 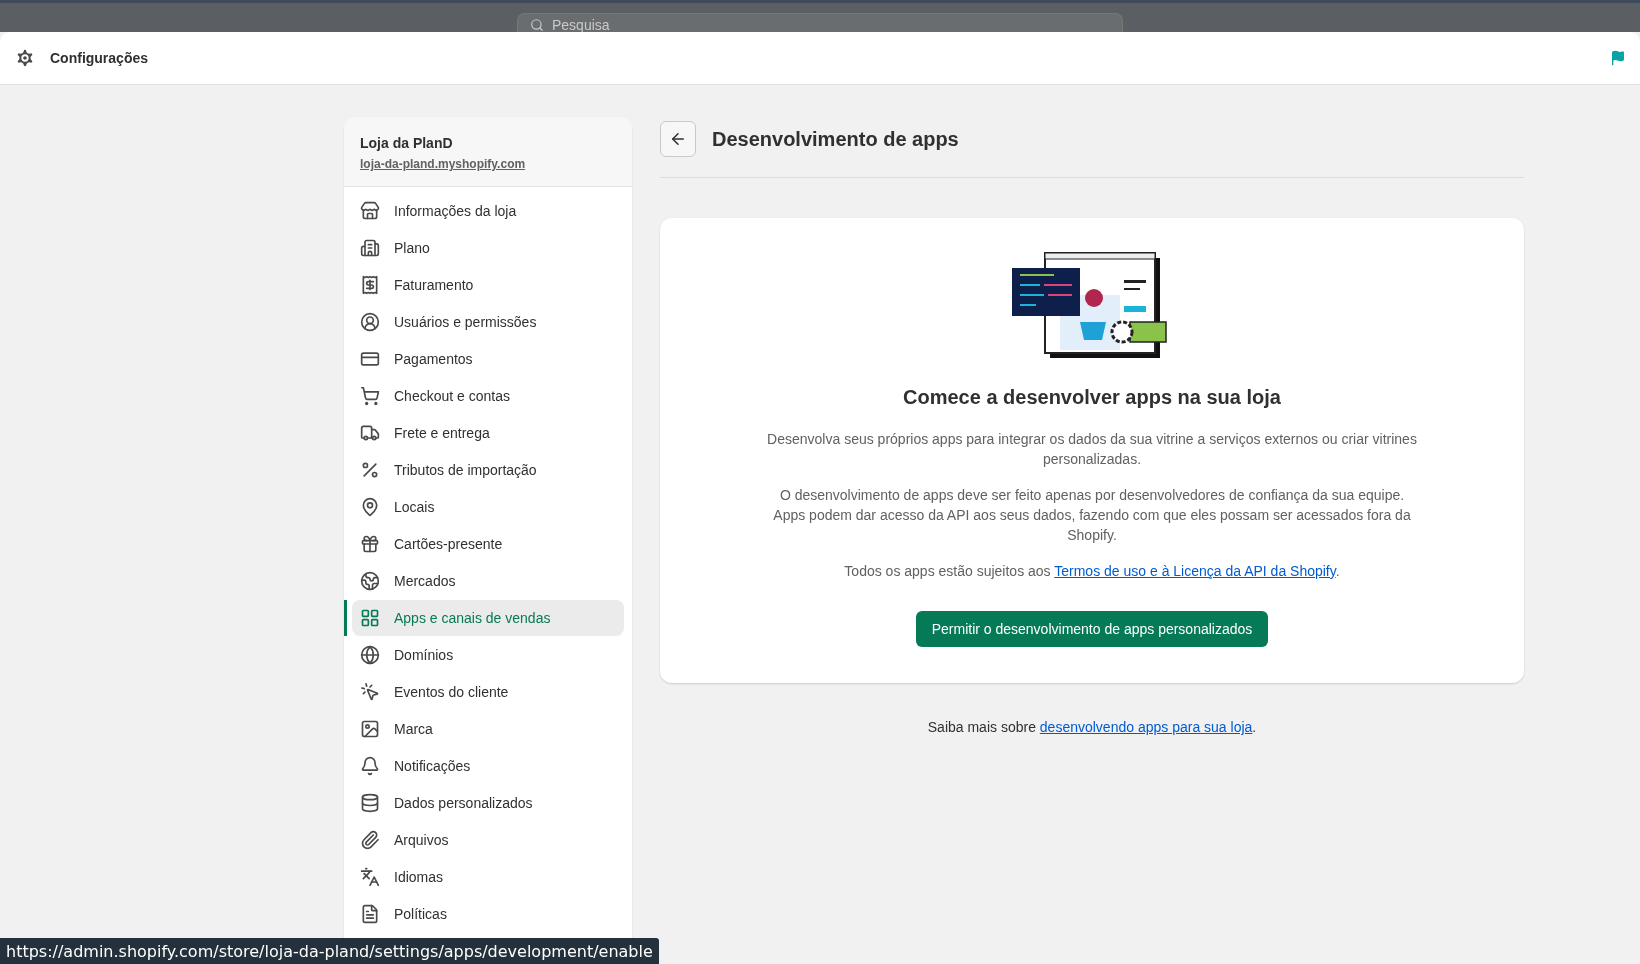 What do you see at coordinates (488, 359) in the screenshot?
I see `sidebar-item: Pagamentos` at bounding box center [488, 359].